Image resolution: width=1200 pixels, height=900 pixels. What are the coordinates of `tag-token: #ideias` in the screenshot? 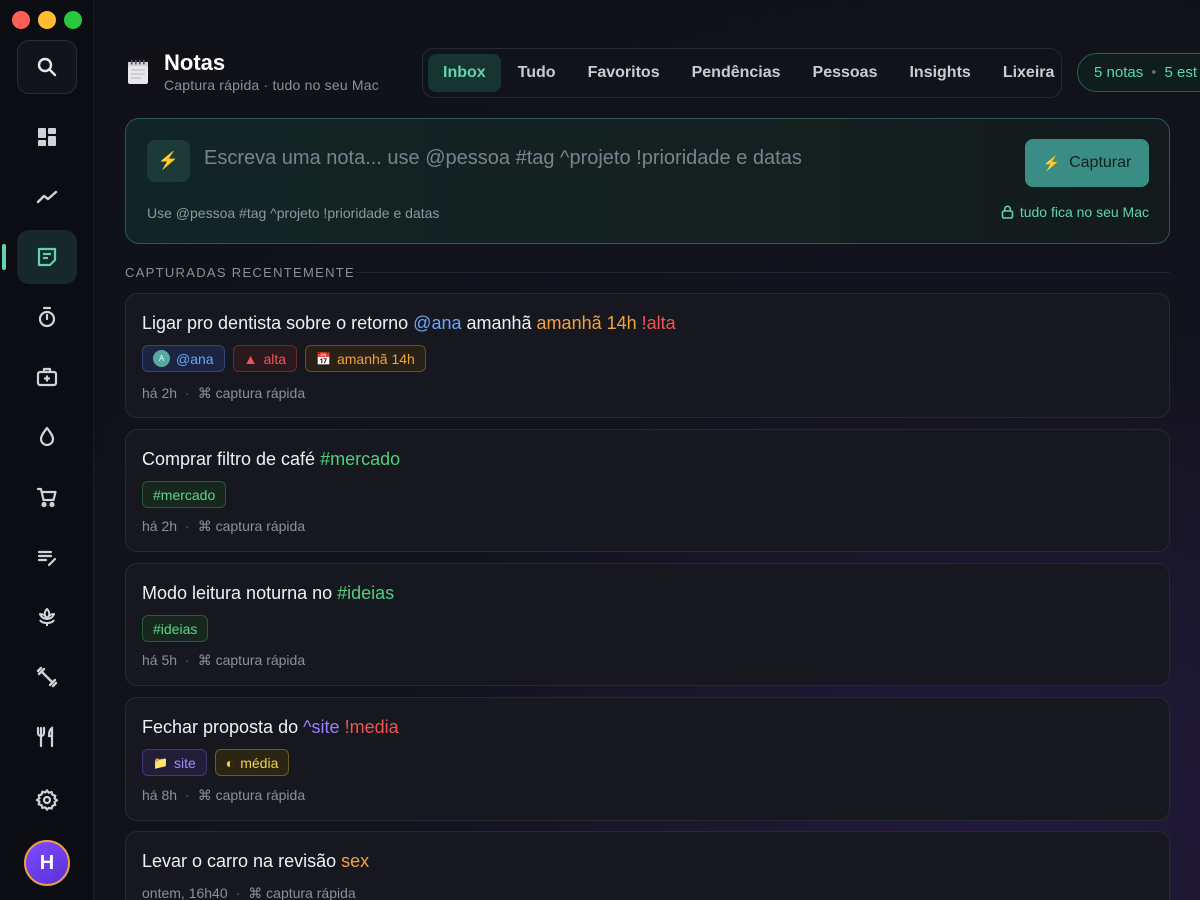 It's located at (365, 593).